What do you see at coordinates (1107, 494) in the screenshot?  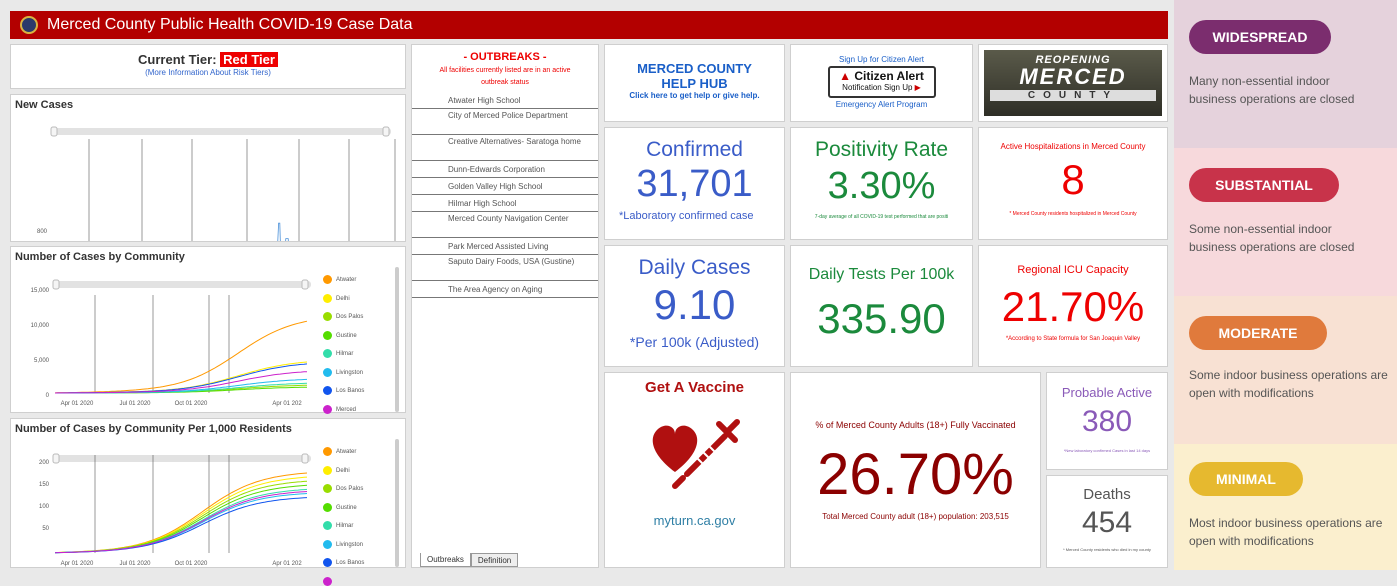 I see `deaths-label: Deaths` at bounding box center [1107, 494].